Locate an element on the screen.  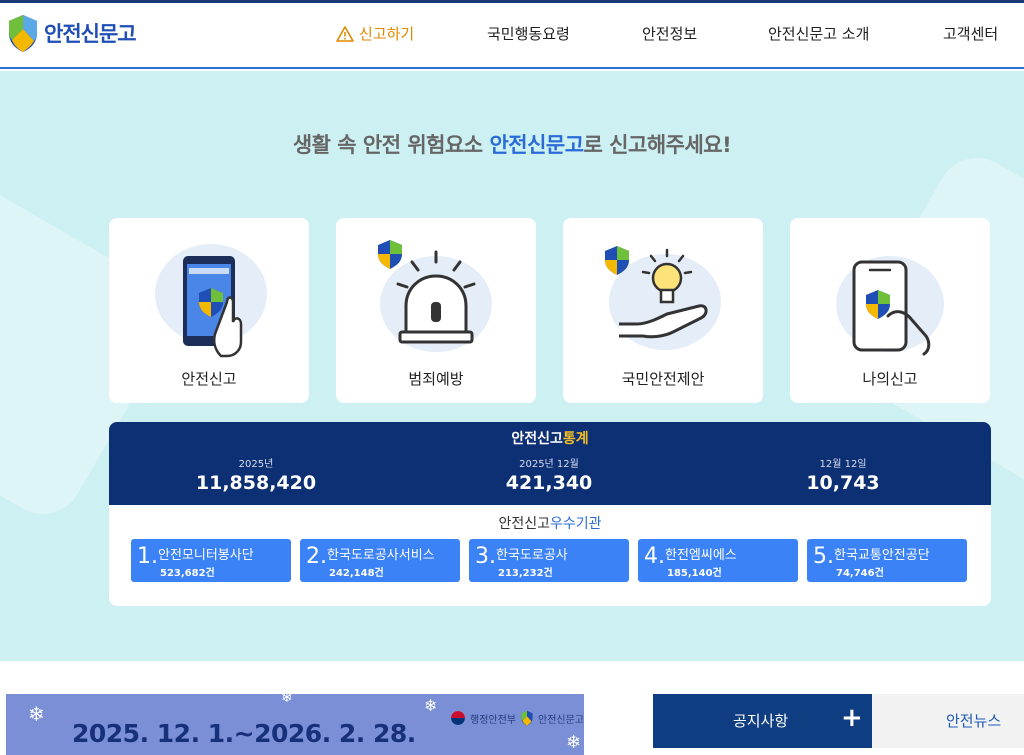
phone-touch-icon is located at coordinates (211, 301).